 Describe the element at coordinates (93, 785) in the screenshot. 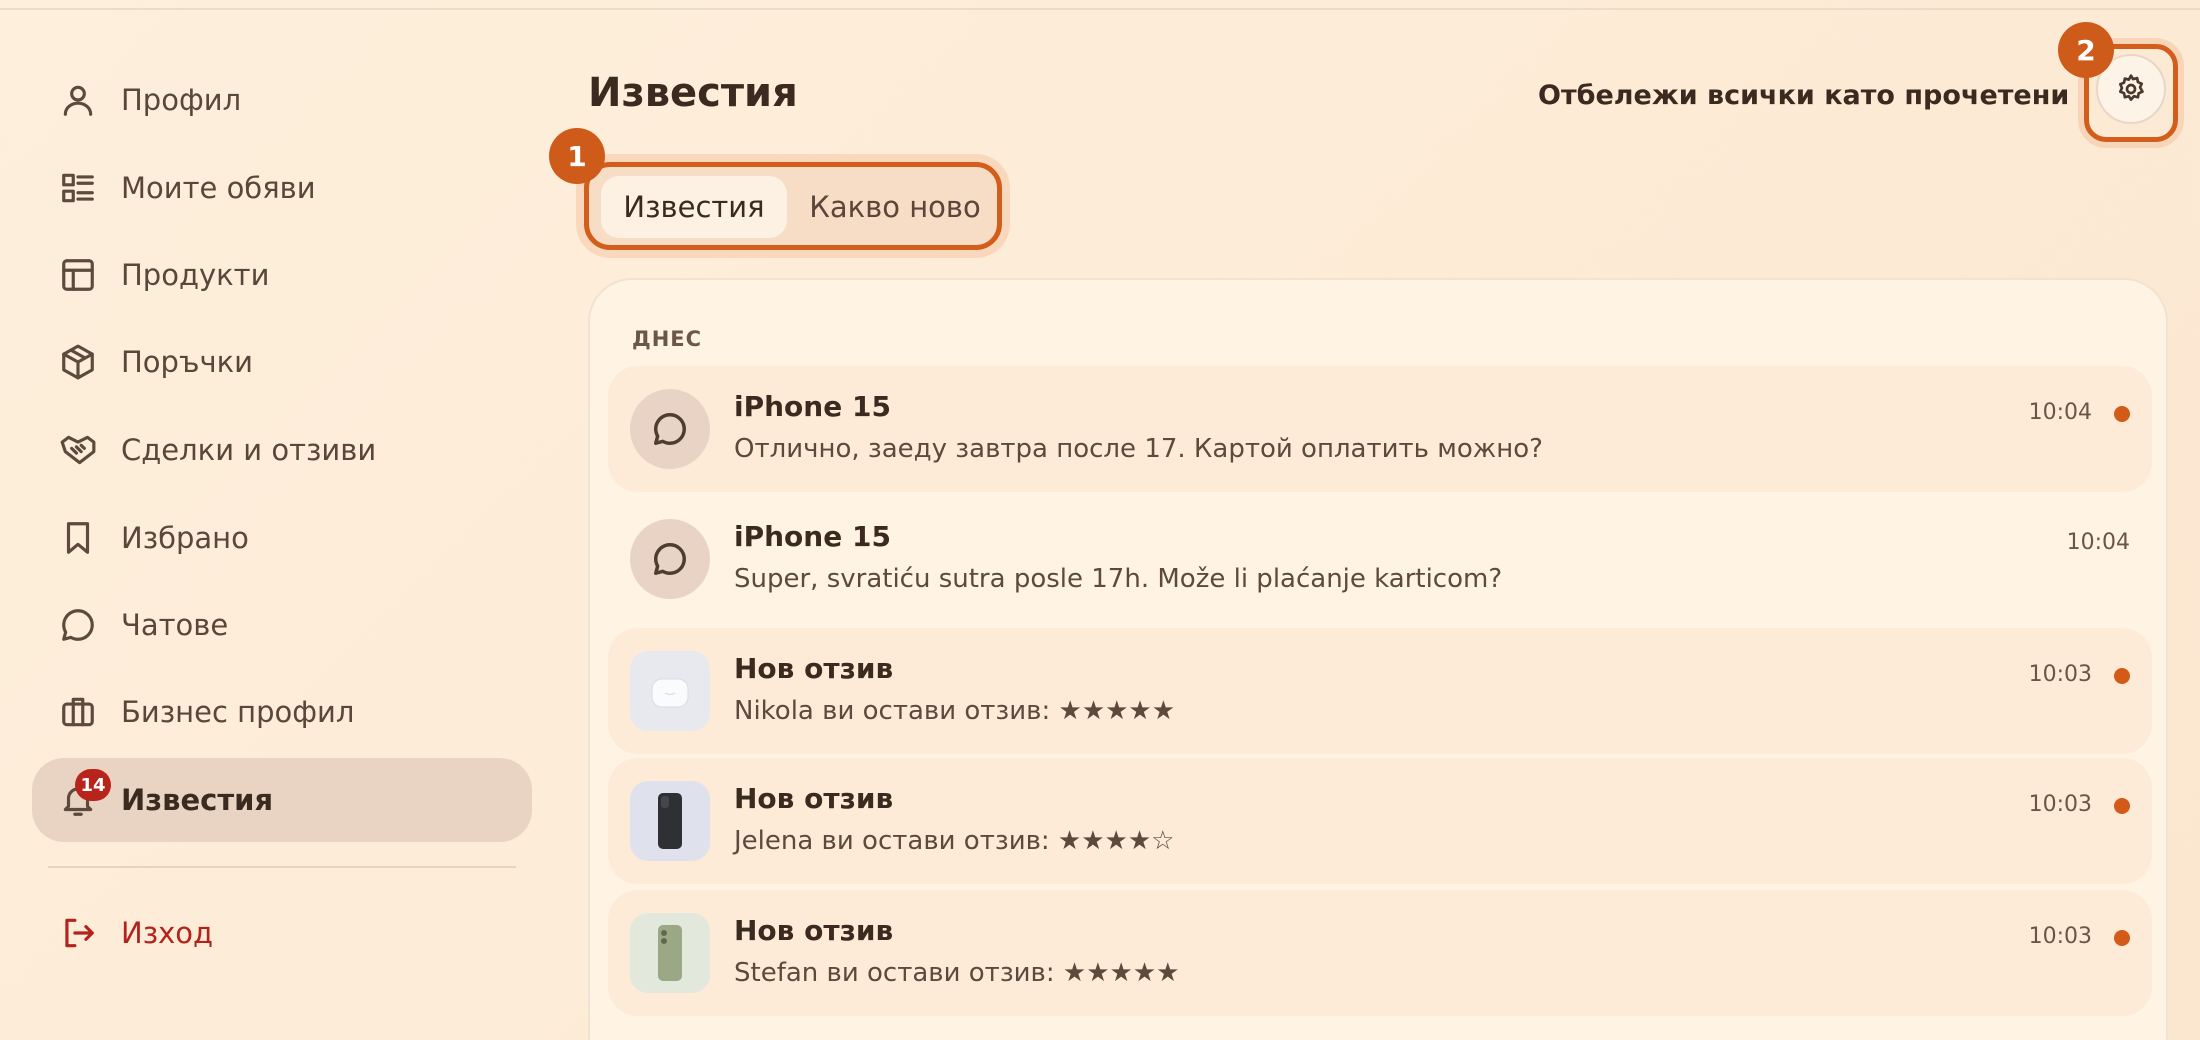

I see `notification-count-badge: 14` at that location.